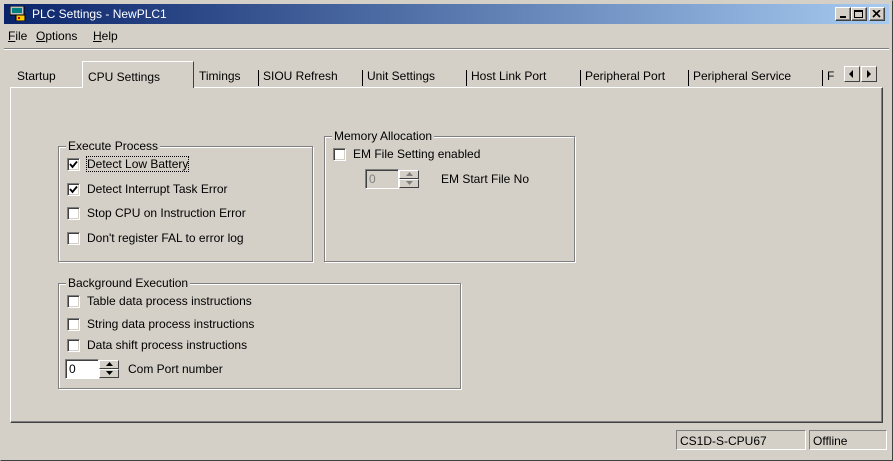  I want to click on memory-allocation-title: Memory Allocation, so click(383, 136).